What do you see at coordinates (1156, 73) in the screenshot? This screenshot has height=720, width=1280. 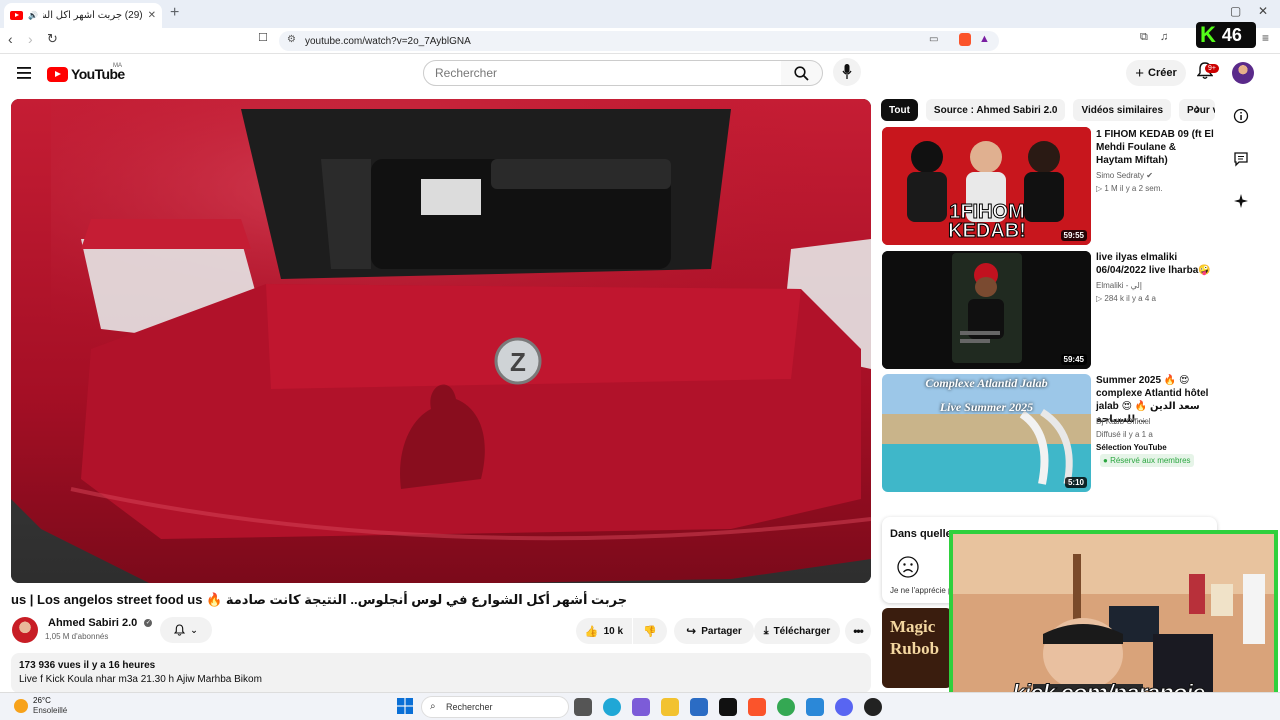 I see `create-button: + Créer` at bounding box center [1156, 73].